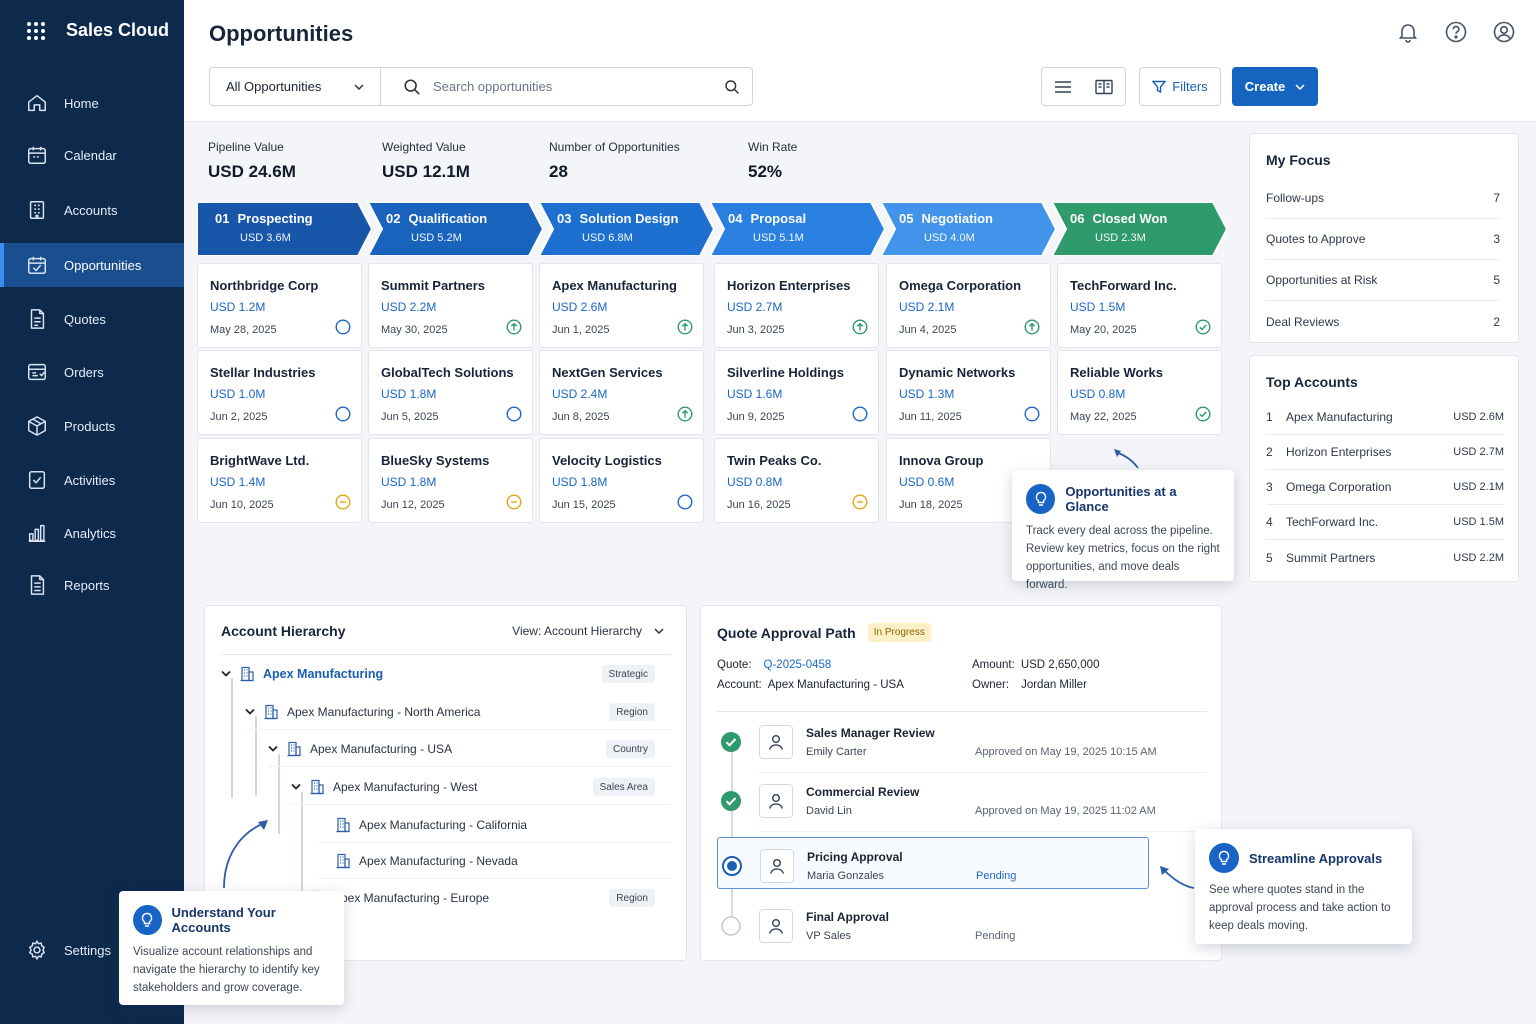 Image resolution: width=1536 pixels, height=1024 pixels. I want to click on deal-company: Innova Group, so click(941, 460).